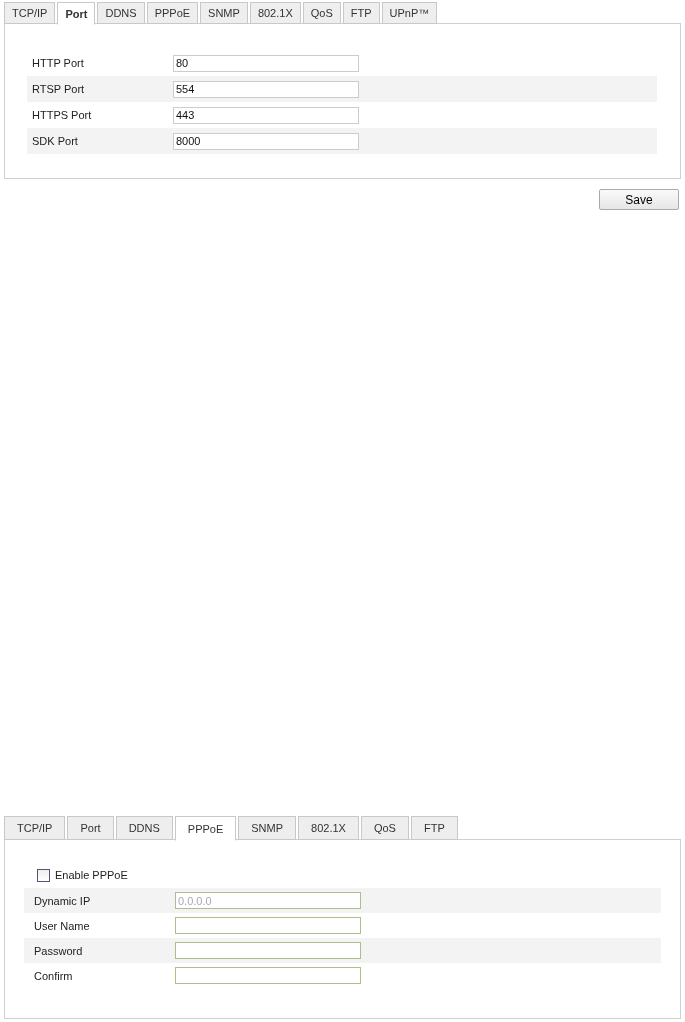  What do you see at coordinates (59, 89) in the screenshot?
I see `field-label: RTSP Port` at bounding box center [59, 89].